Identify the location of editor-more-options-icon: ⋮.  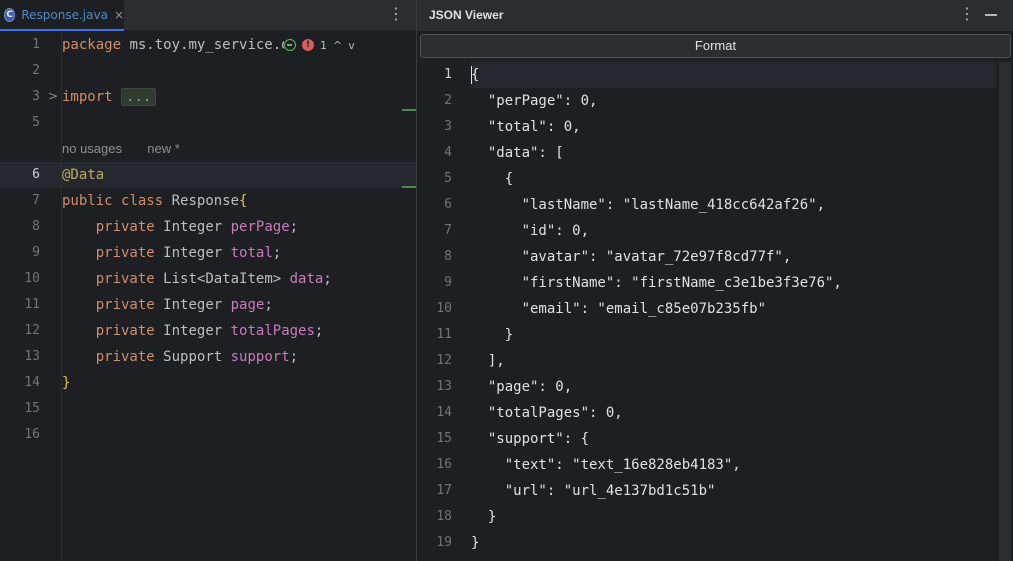
(396, 15).